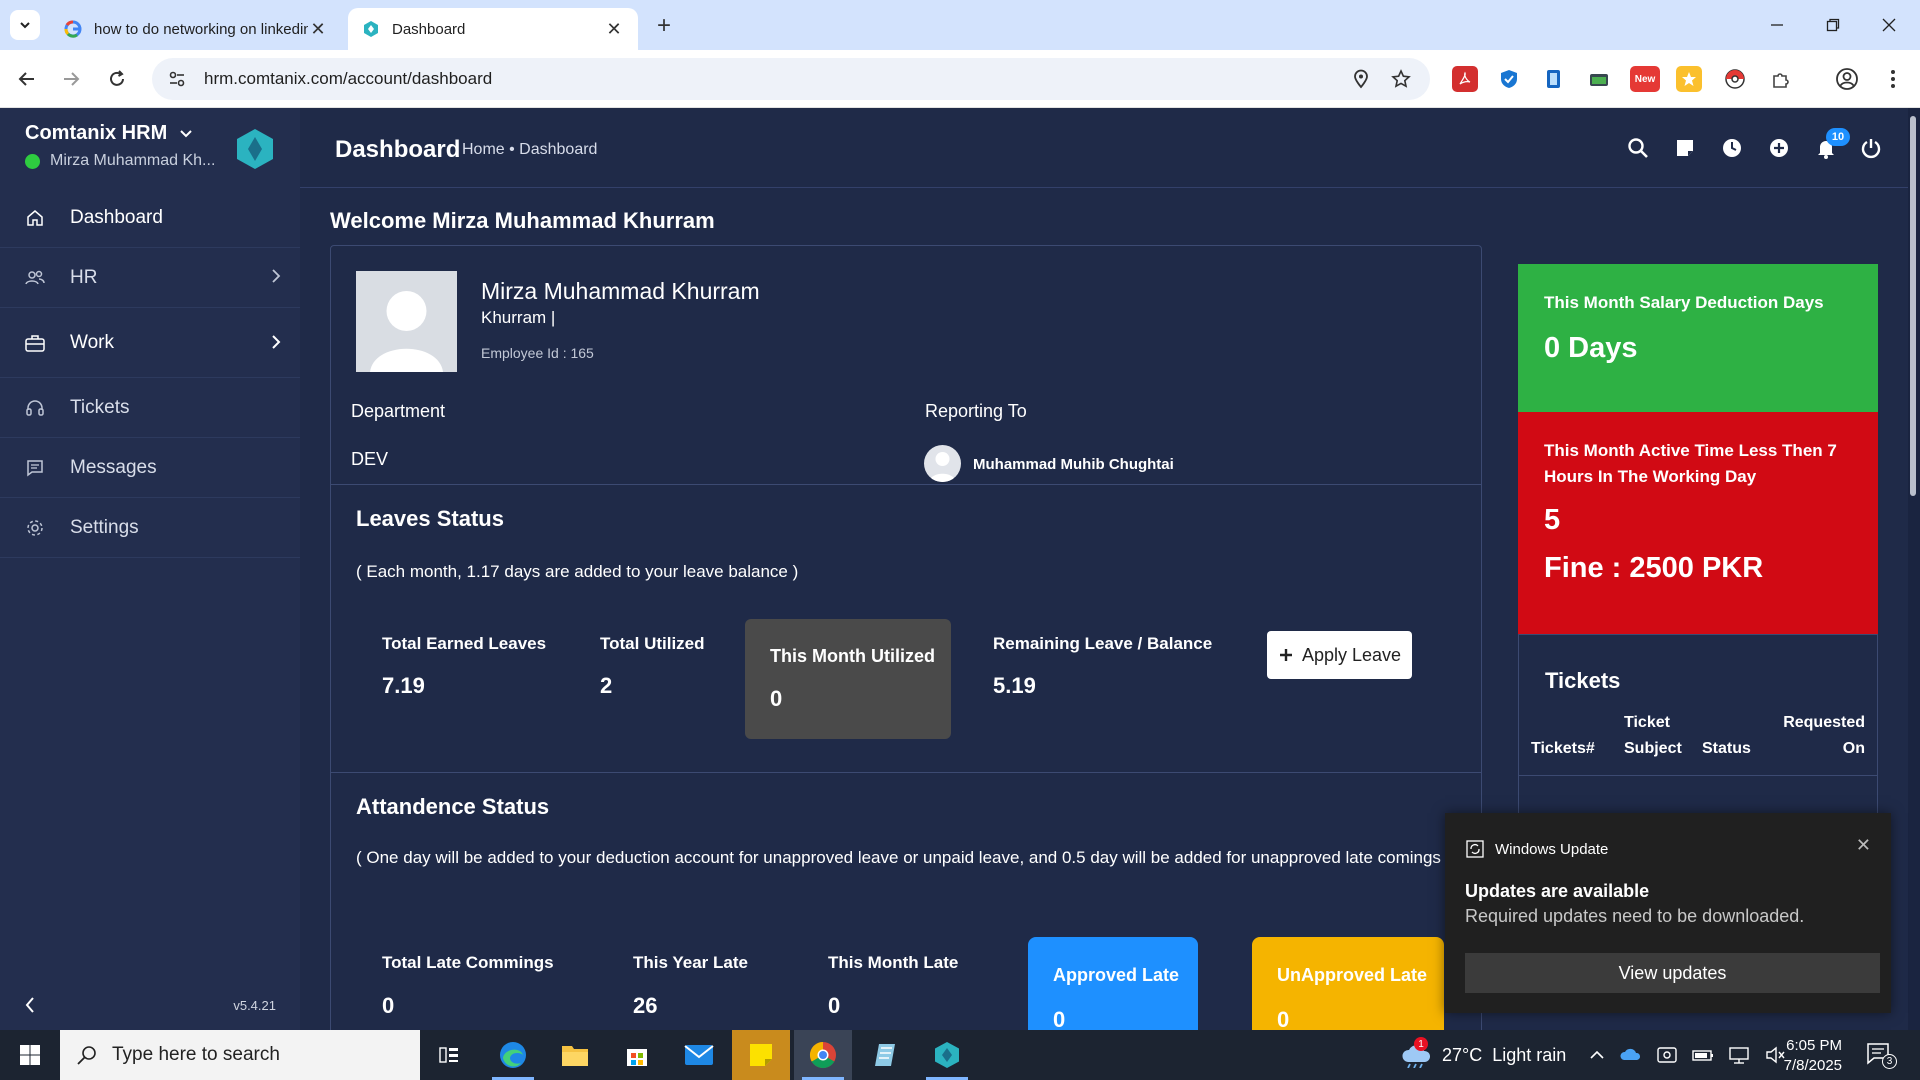  I want to click on sidebar-item-messages: Messages, so click(150, 468).